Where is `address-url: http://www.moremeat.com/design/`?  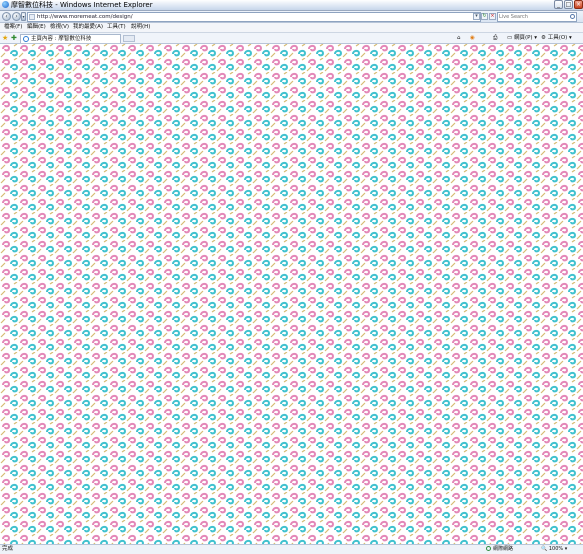 address-url: http://www.moremeat.com/design/ is located at coordinates (85, 17).